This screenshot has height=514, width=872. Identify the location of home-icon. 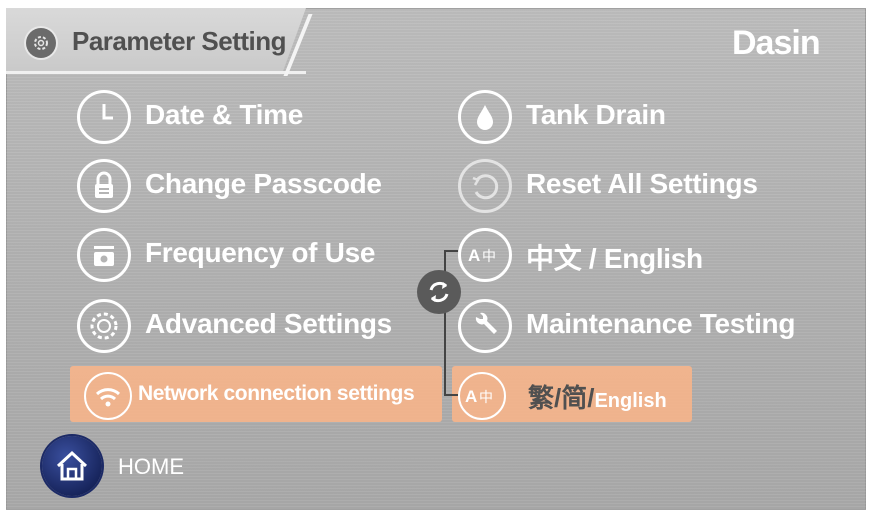
(72, 465).